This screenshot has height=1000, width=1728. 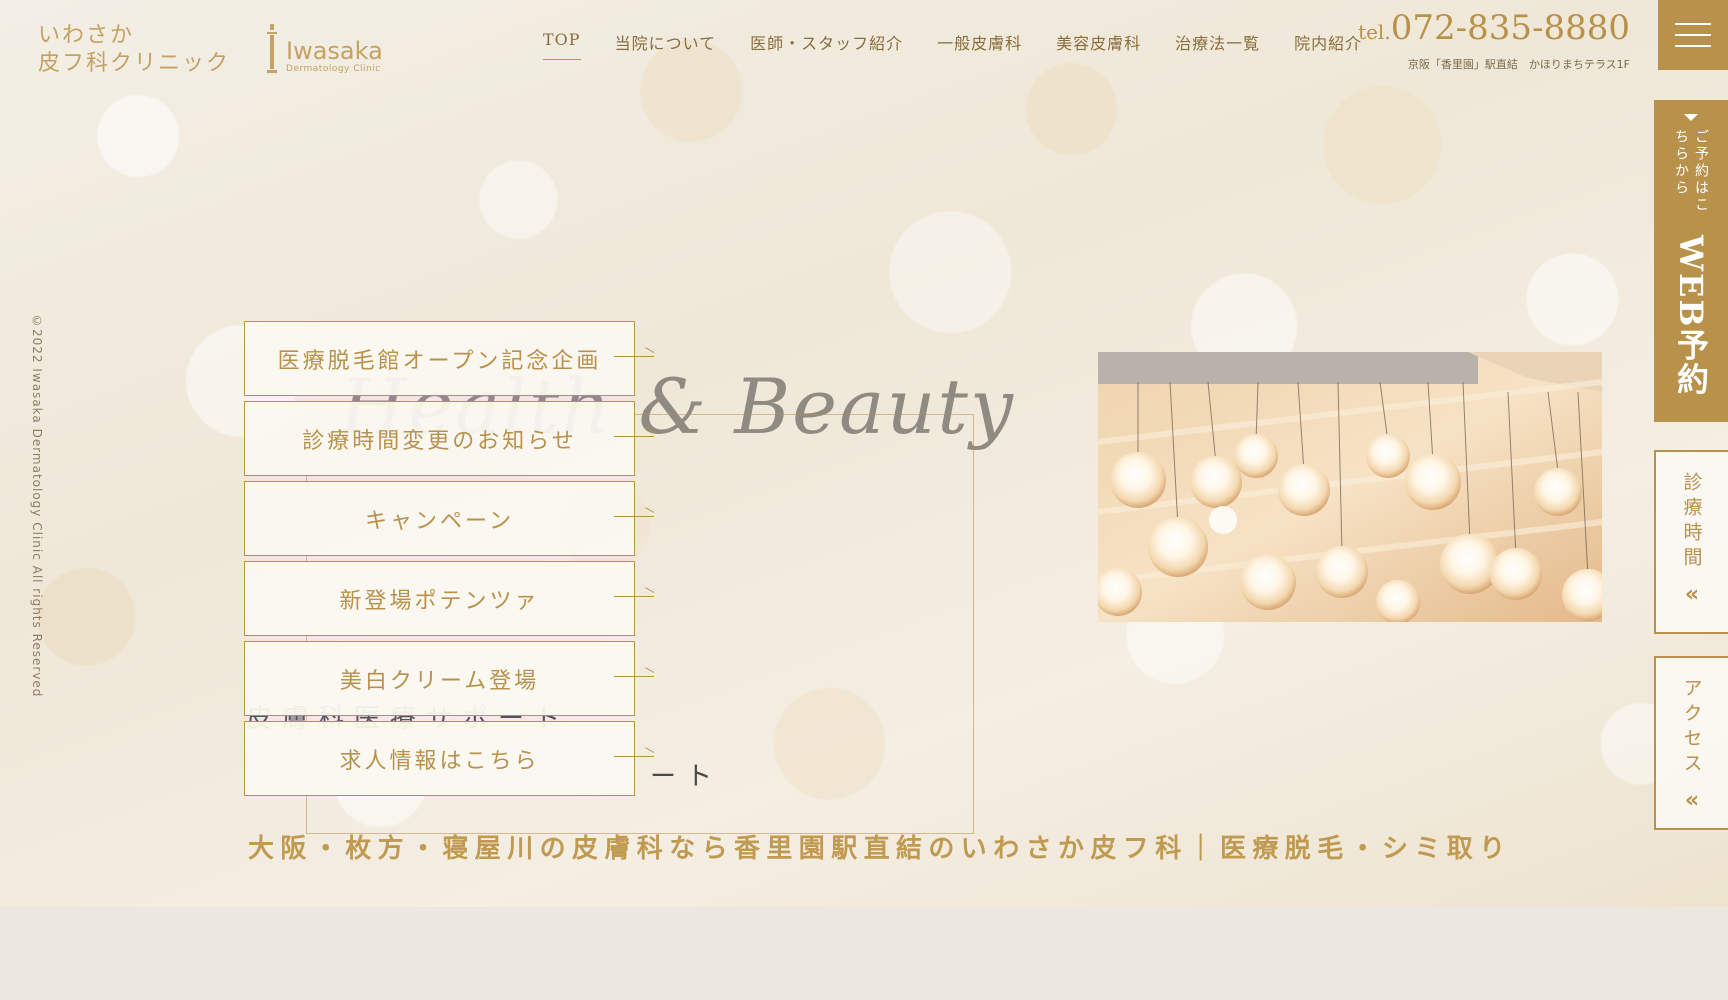 I want to click on office-hours-label: 診療時間, so click(x=1691, y=522).